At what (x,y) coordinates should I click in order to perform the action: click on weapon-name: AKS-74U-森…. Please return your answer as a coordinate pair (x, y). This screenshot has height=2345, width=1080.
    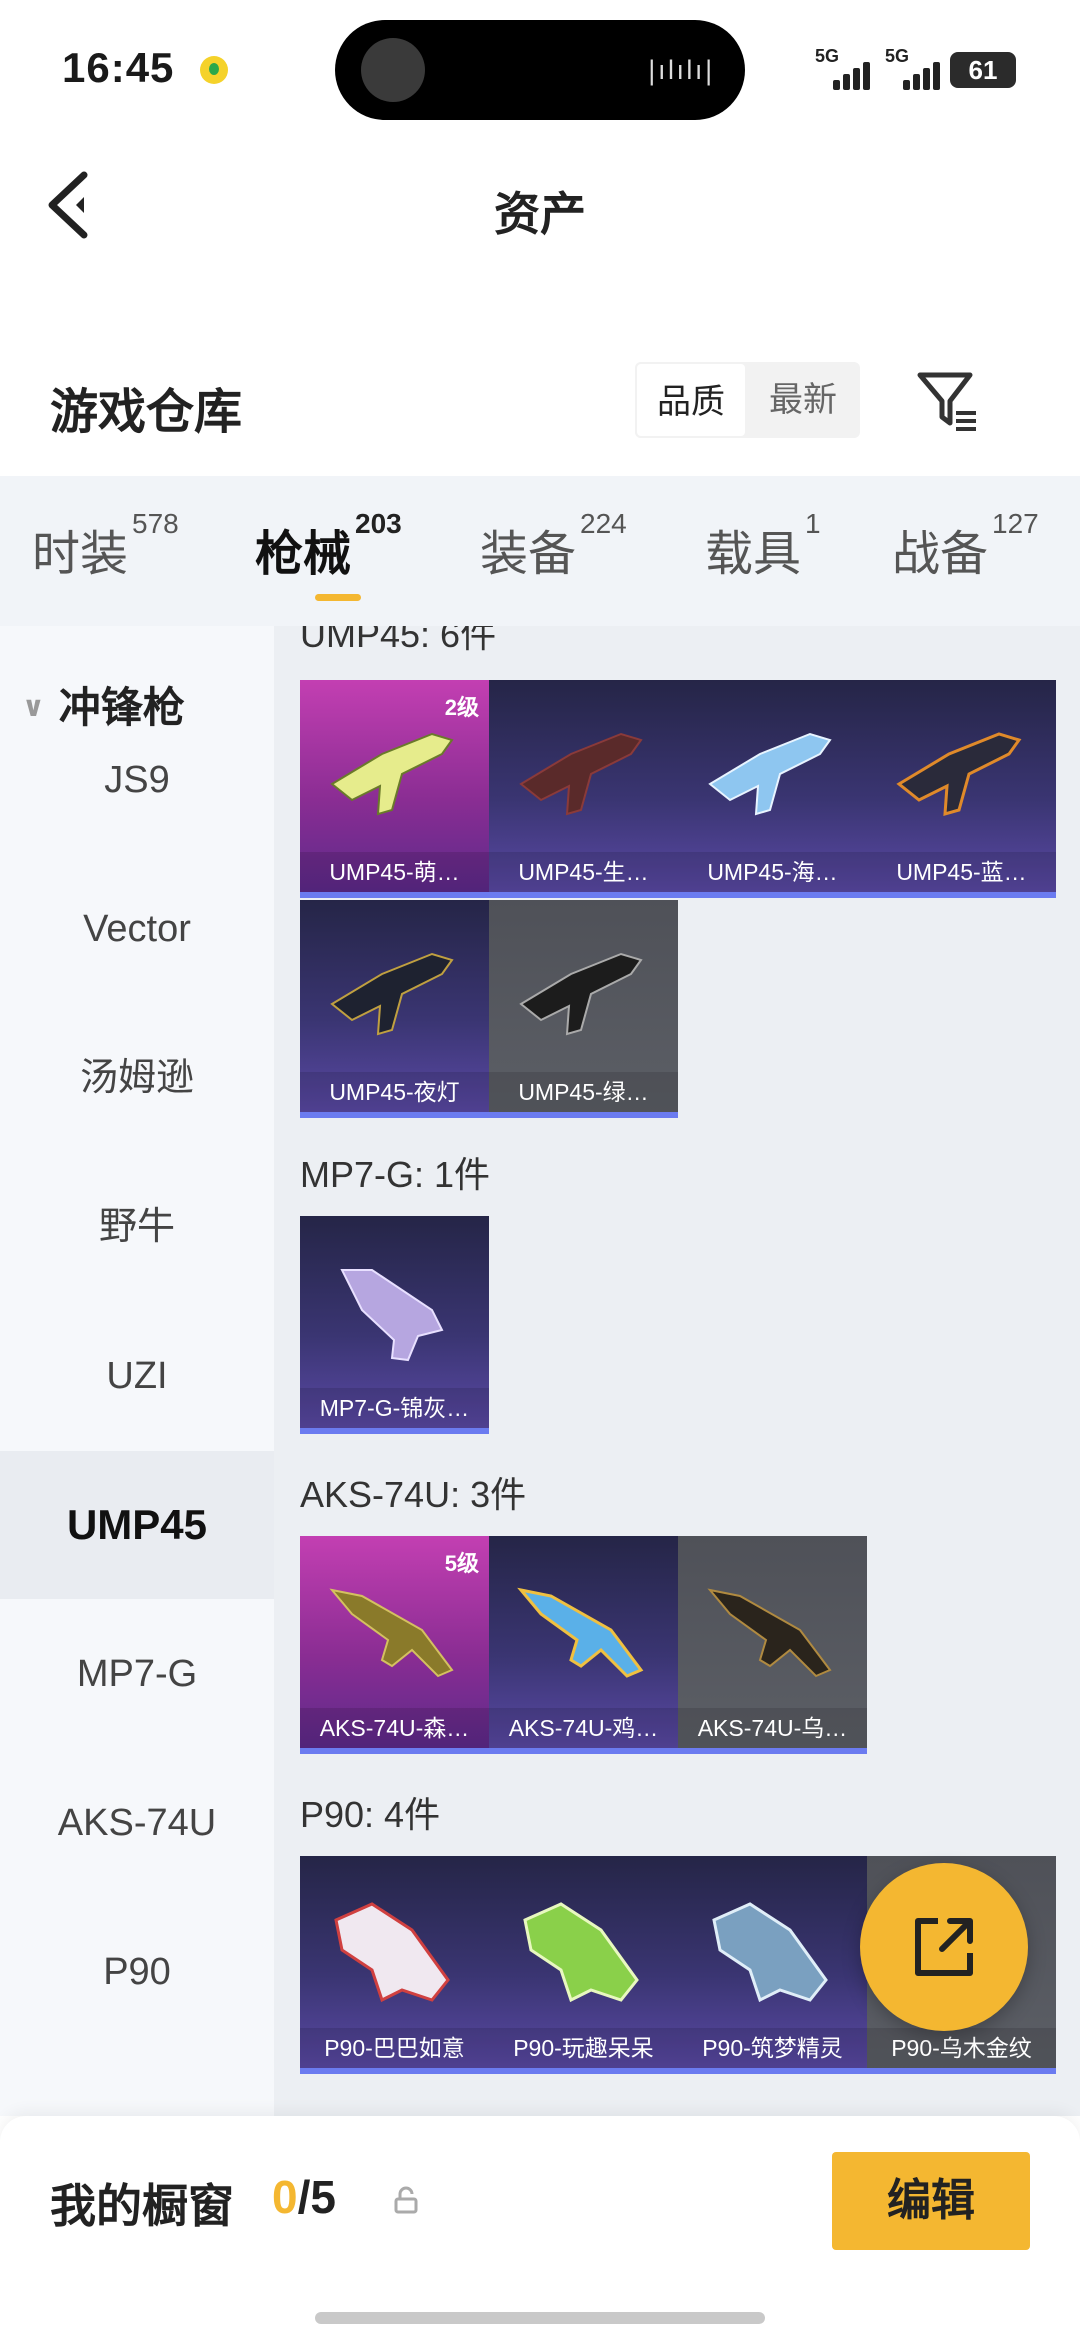
    Looking at the image, I should click on (394, 1728).